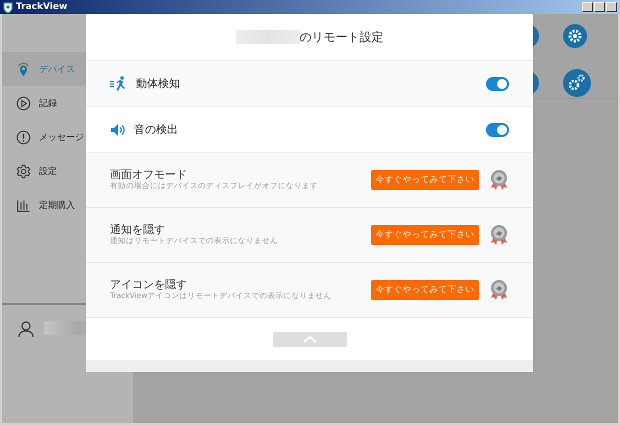 The height and width of the screenshot is (425, 620). What do you see at coordinates (67, 103) in the screenshot?
I see `sidebar-item: 記録` at bounding box center [67, 103].